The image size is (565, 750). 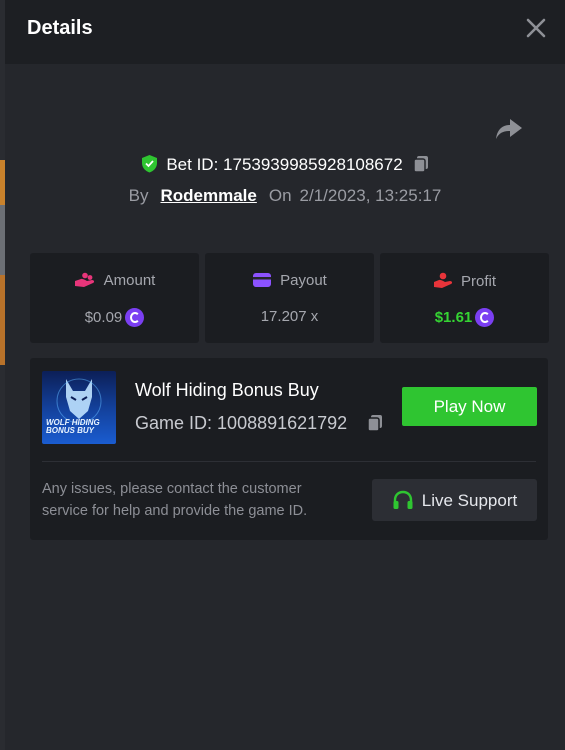 What do you see at coordinates (114, 298) in the screenshot?
I see `stat-card-amount: Amount $0.09` at bounding box center [114, 298].